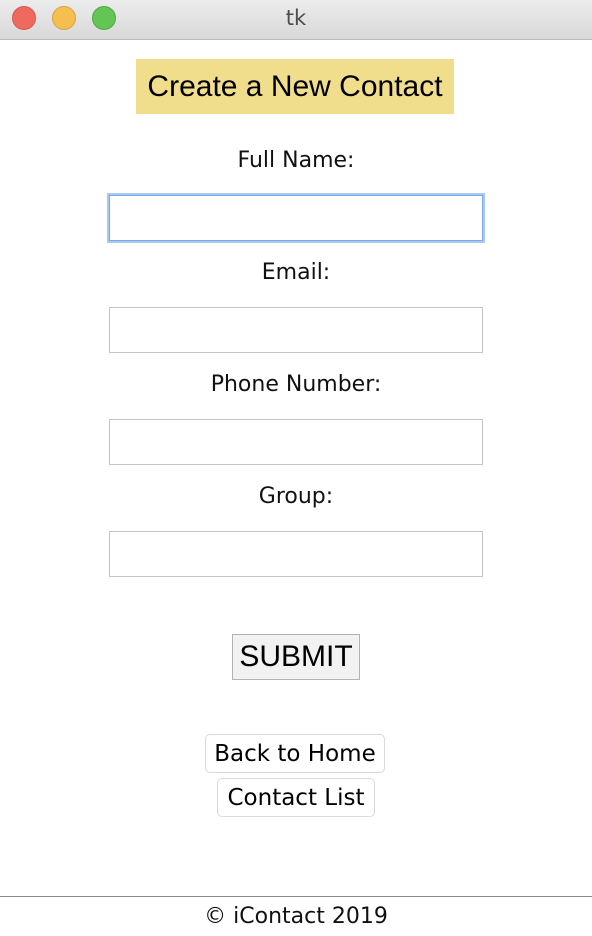  Describe the element at coordinates (296, 896) in the screenshot. I see `footer-divider` at that location.